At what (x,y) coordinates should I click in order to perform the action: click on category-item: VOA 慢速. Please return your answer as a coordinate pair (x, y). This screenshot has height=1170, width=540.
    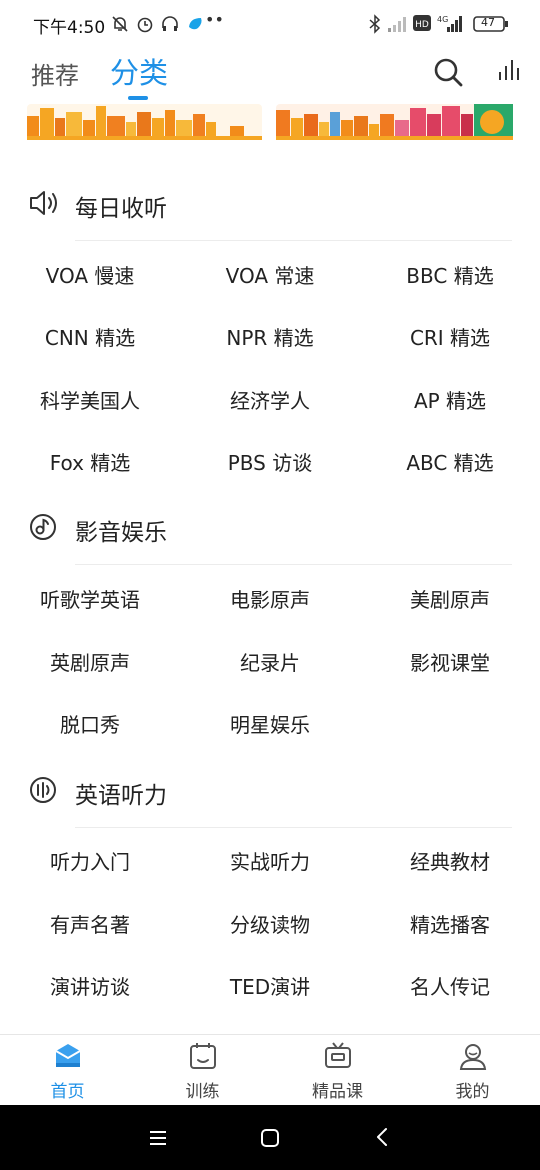
    Looking at the image, I should click on (90, 274).